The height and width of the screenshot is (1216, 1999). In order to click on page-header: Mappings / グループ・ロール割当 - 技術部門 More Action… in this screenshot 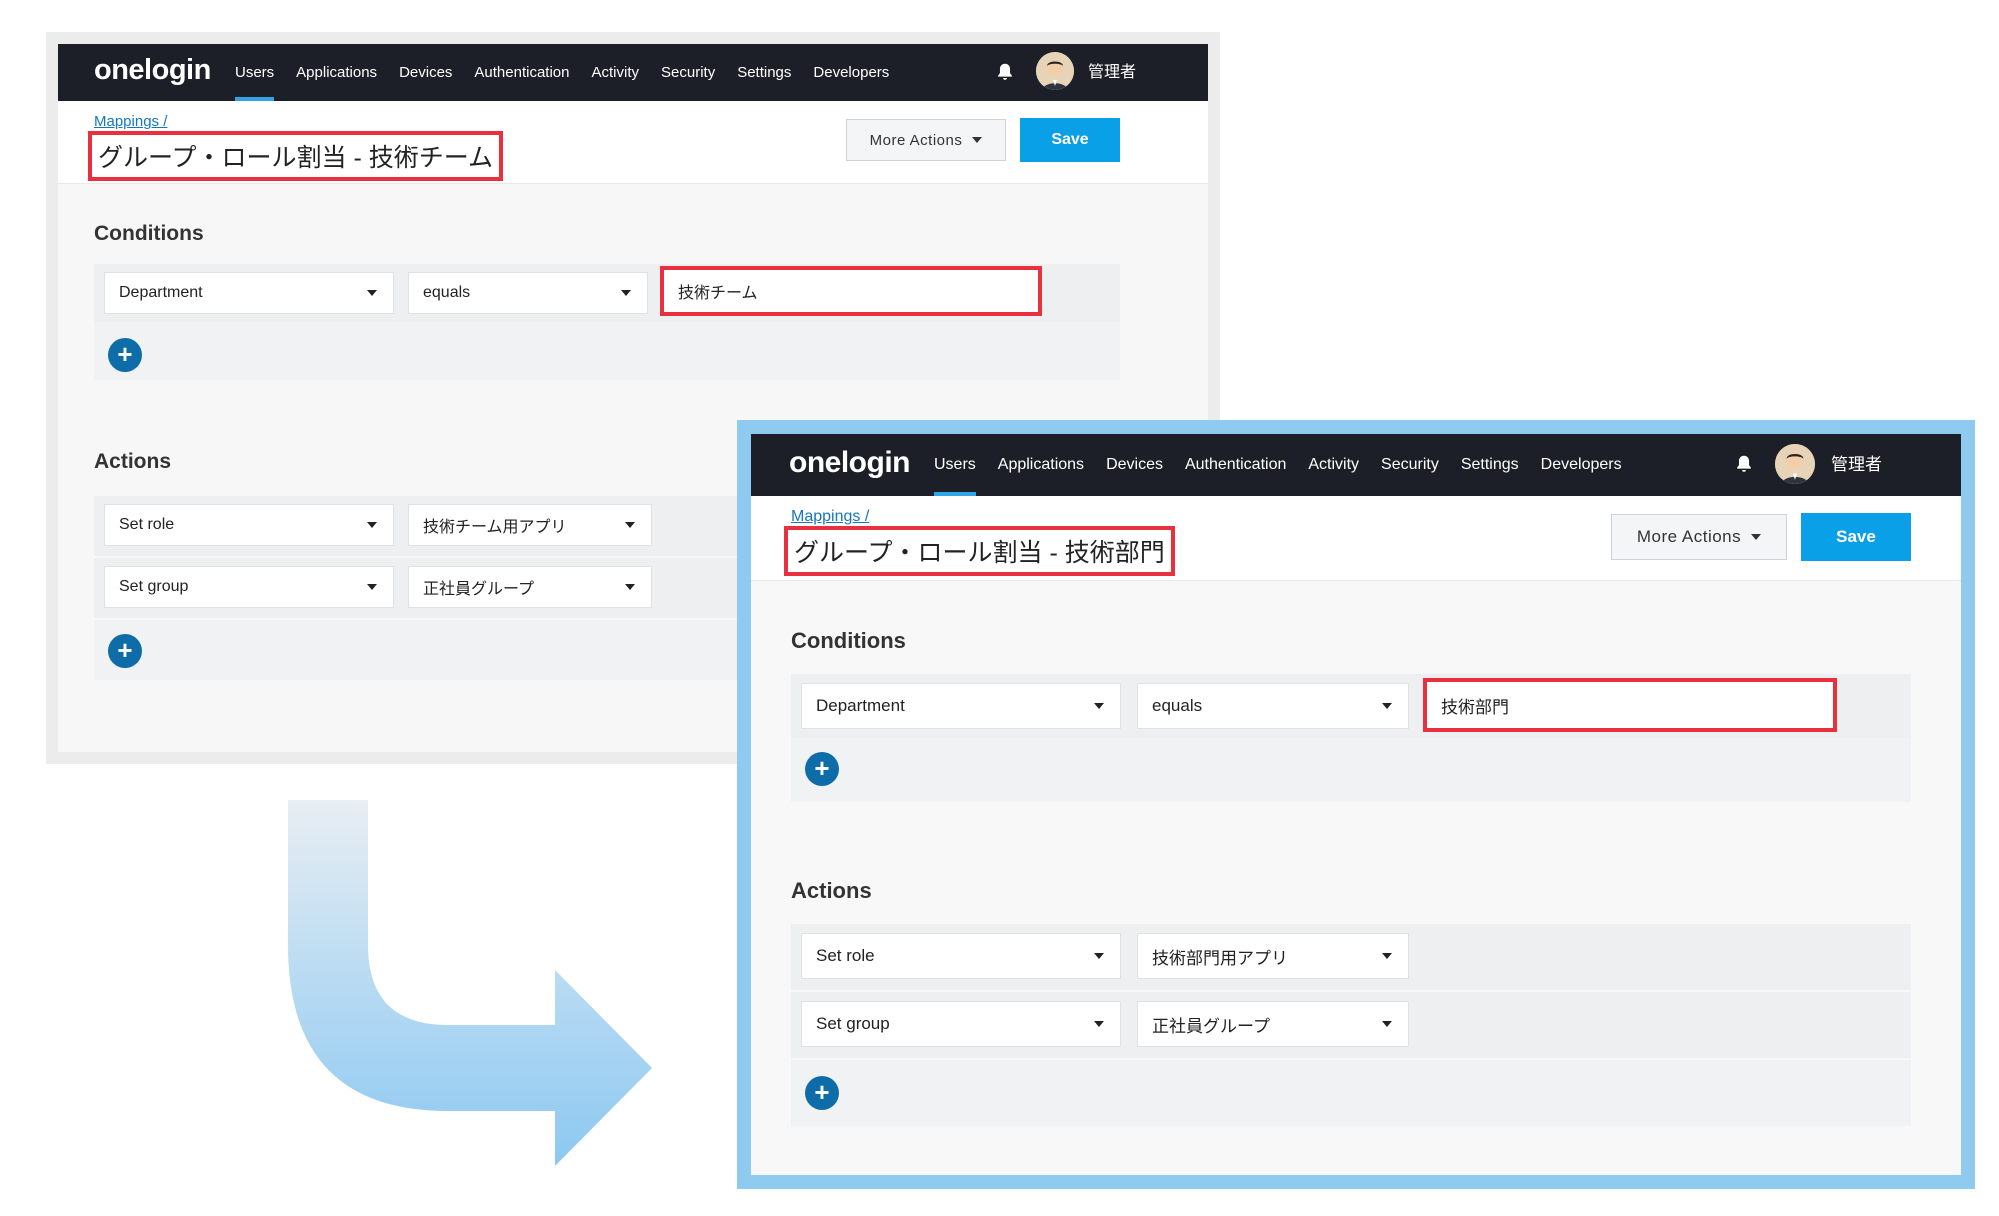, I will do `click(1356, 538)`.